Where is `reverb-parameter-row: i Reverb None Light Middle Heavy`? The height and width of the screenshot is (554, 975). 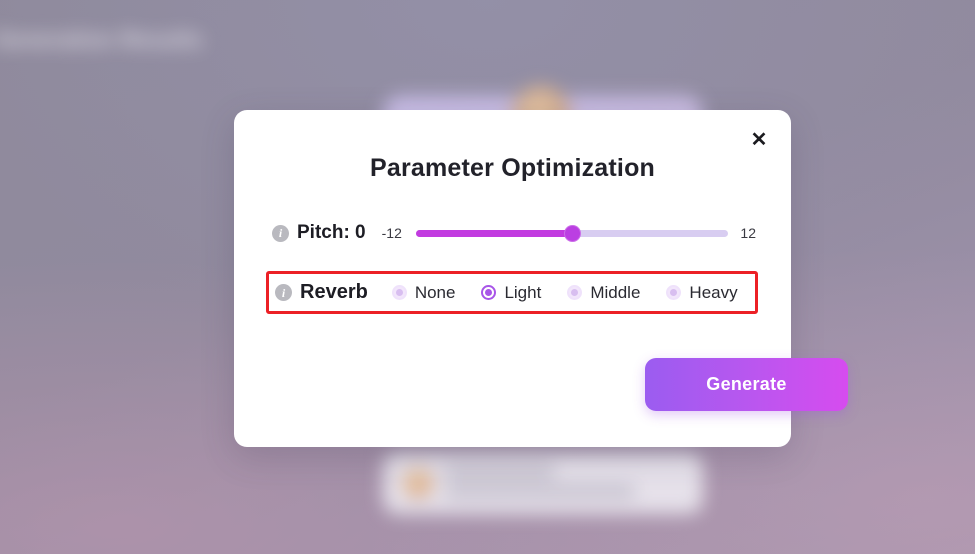 reverb-parameter-row: i Reverb None Light Middle Heavy is located at coordinates (512, 292).